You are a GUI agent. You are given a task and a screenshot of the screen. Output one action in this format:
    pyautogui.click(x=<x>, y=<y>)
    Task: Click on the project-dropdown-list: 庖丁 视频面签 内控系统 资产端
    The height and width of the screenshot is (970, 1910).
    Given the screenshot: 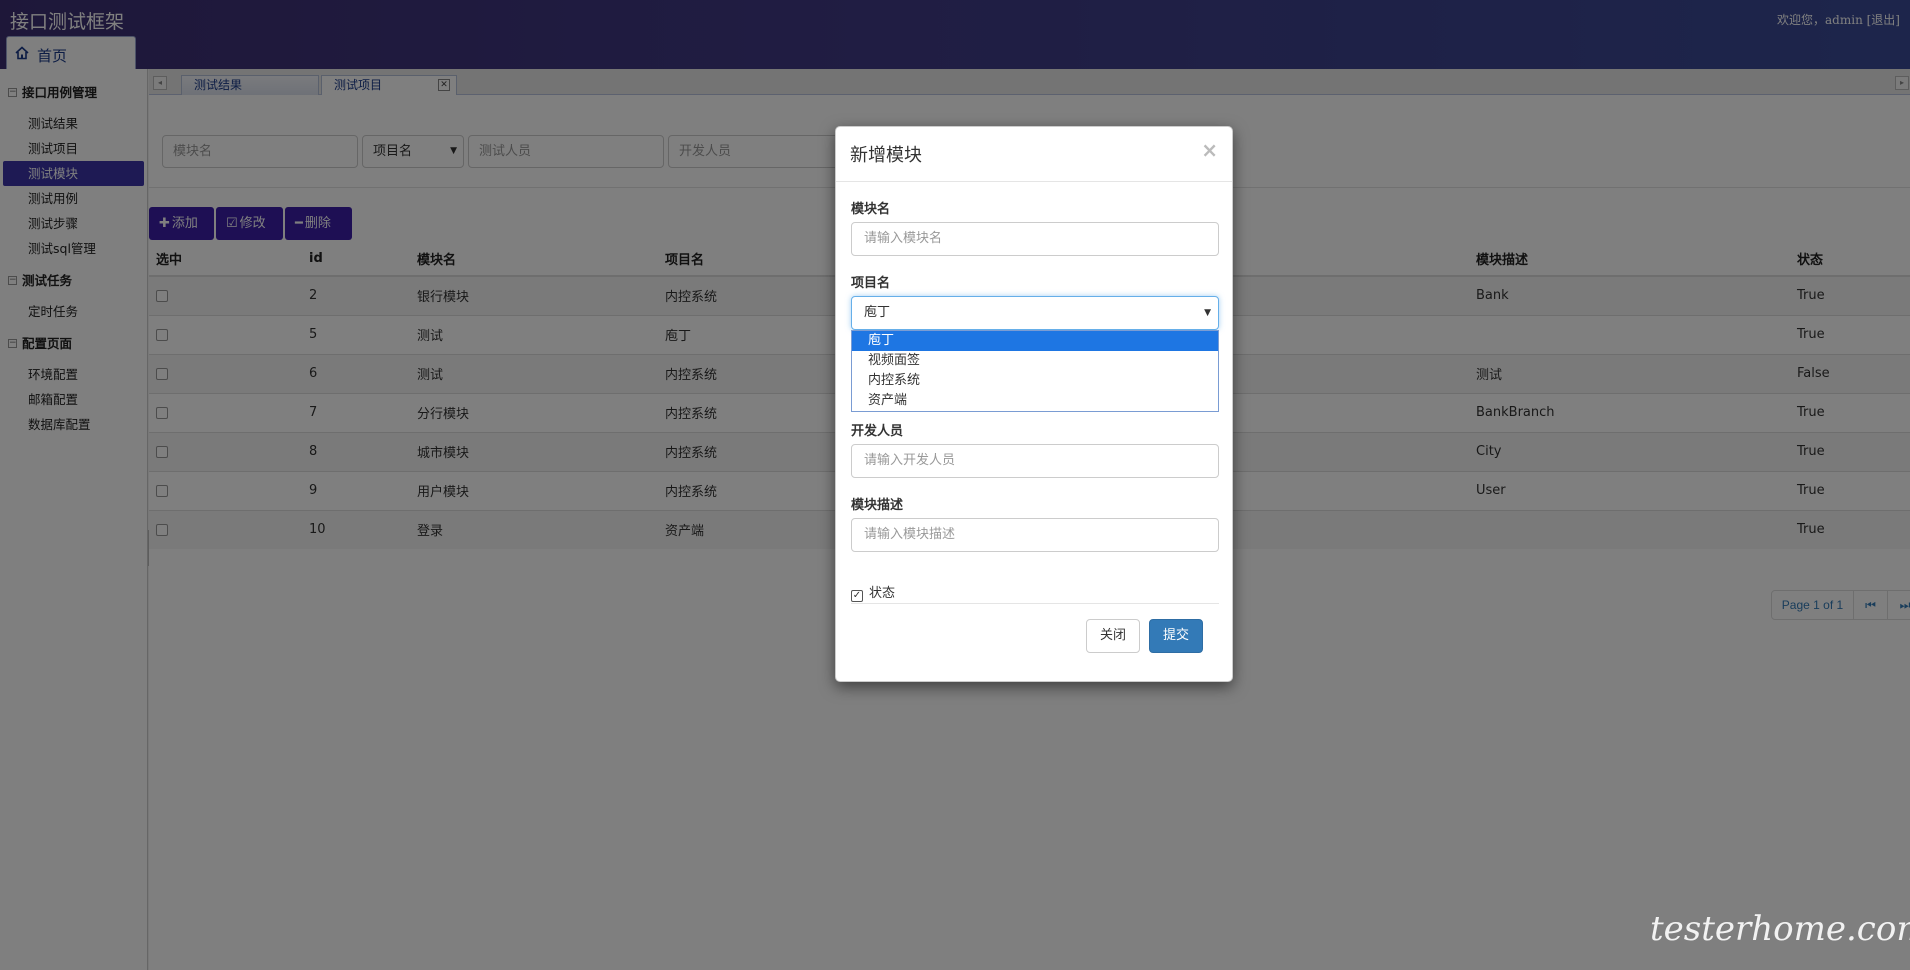 What is the action you would take?
    pyautogui.click(x=1035, y=371)
    